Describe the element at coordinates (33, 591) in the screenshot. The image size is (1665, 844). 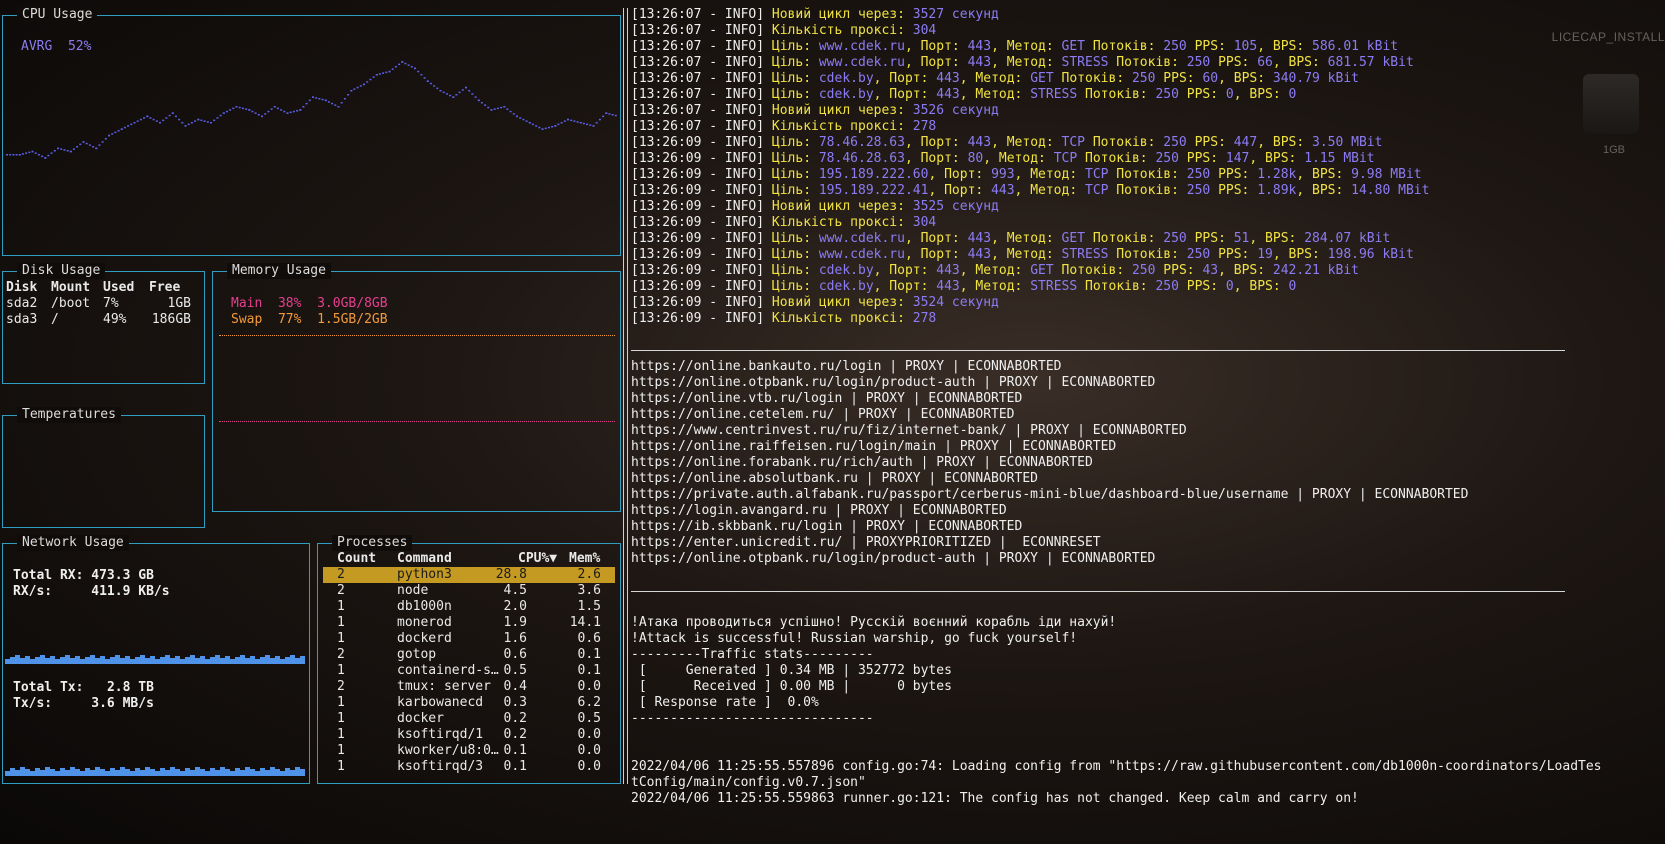
I see `rx-rate-label: RX/s:` at that location.